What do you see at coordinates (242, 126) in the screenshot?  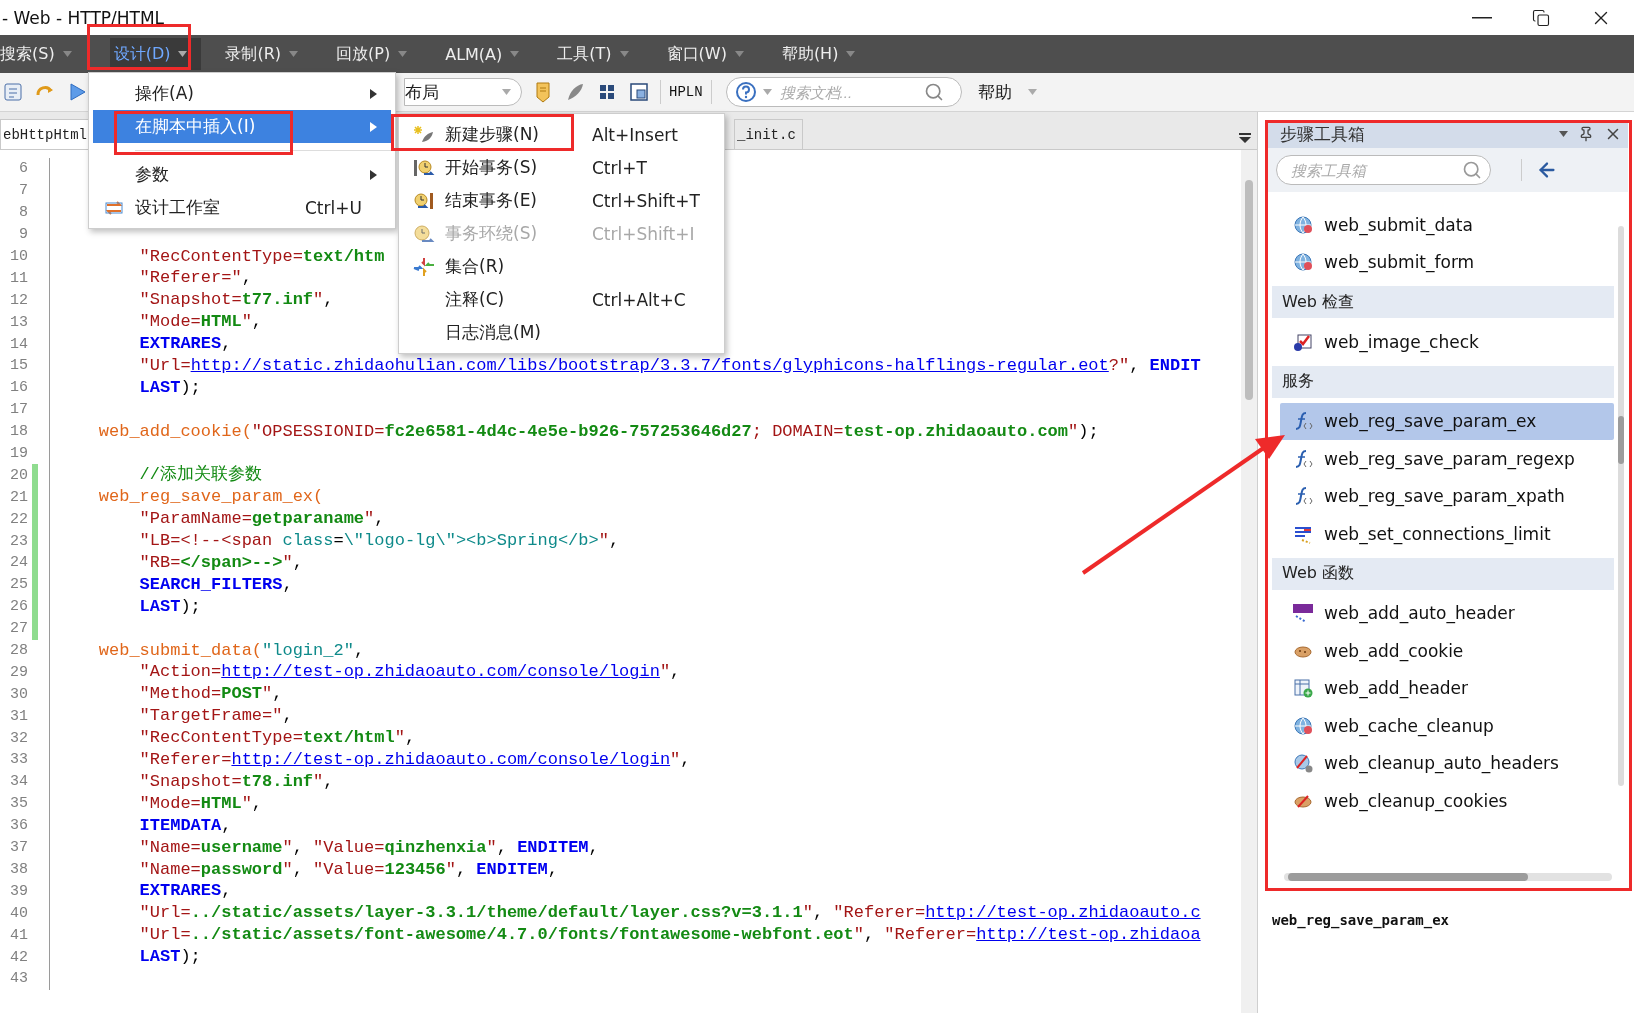 I see `menu-item: 在脚本中插入(I)` at bounding box center [242, 126].